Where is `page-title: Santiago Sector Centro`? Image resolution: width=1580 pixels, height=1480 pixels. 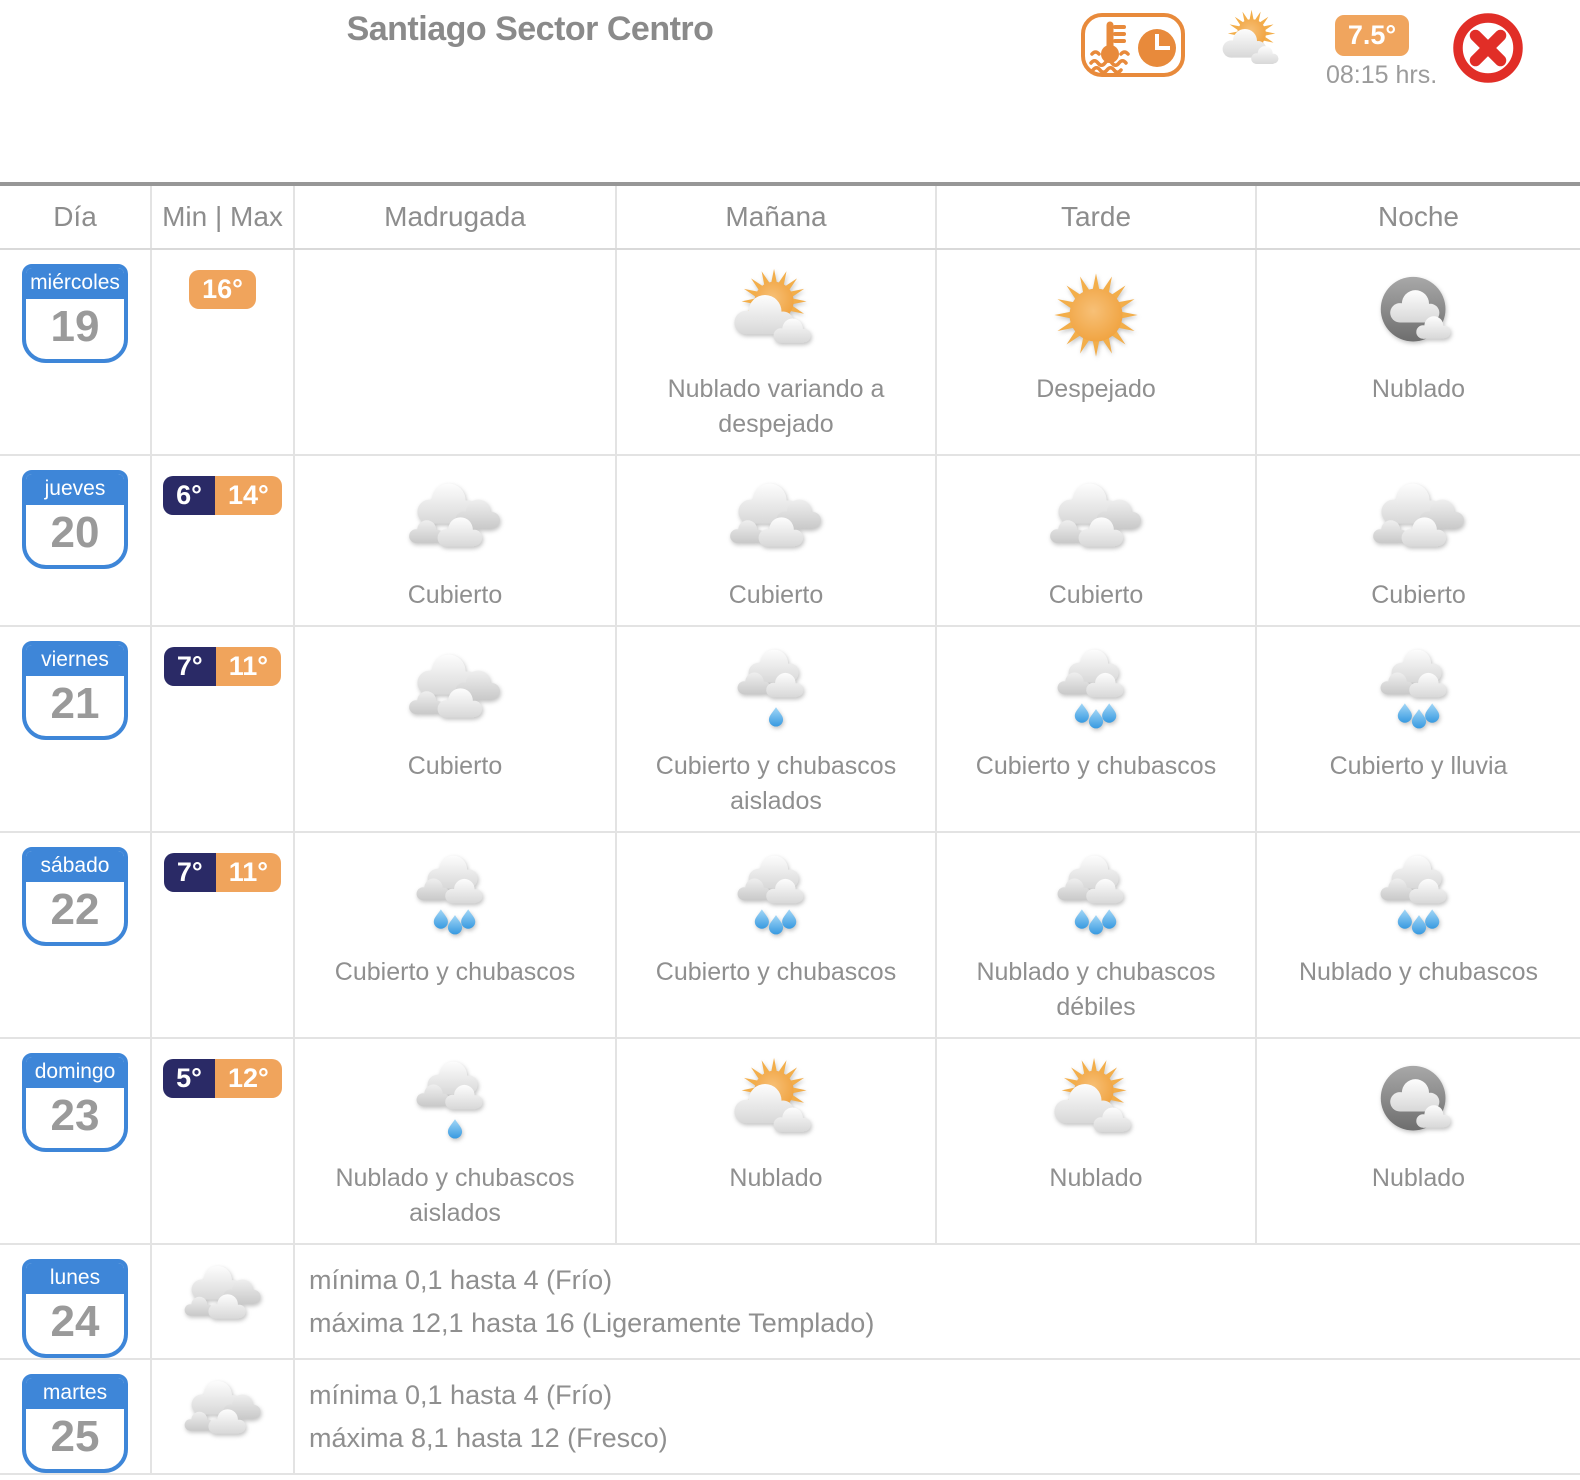
page-title: Santiago Sector Centro is located at coordinates (530, 29).